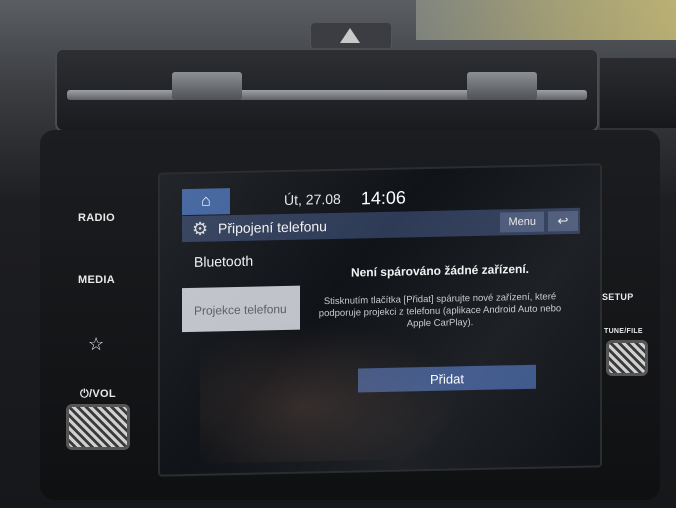  I want to click on menu-button: Menu, so click(522, 222).